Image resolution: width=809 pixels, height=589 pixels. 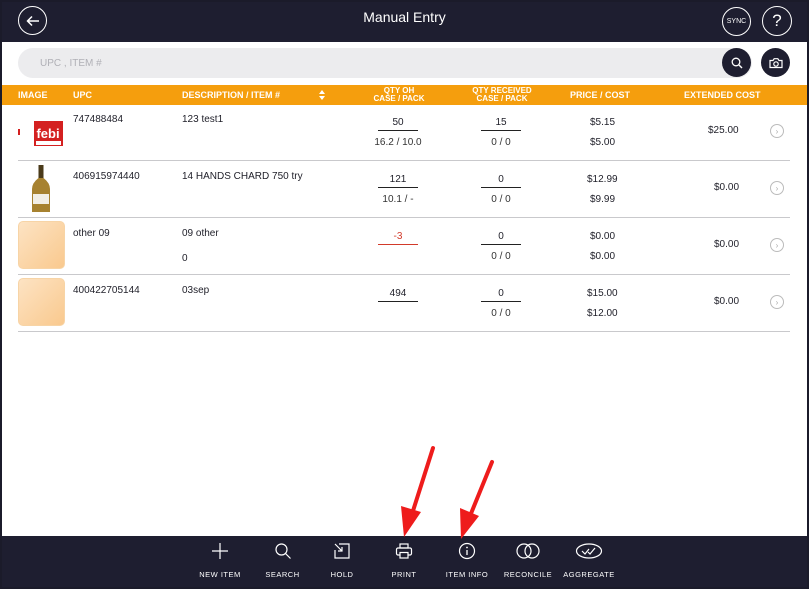 I want to click on annotation-arrows, so click(x=447, y=492).